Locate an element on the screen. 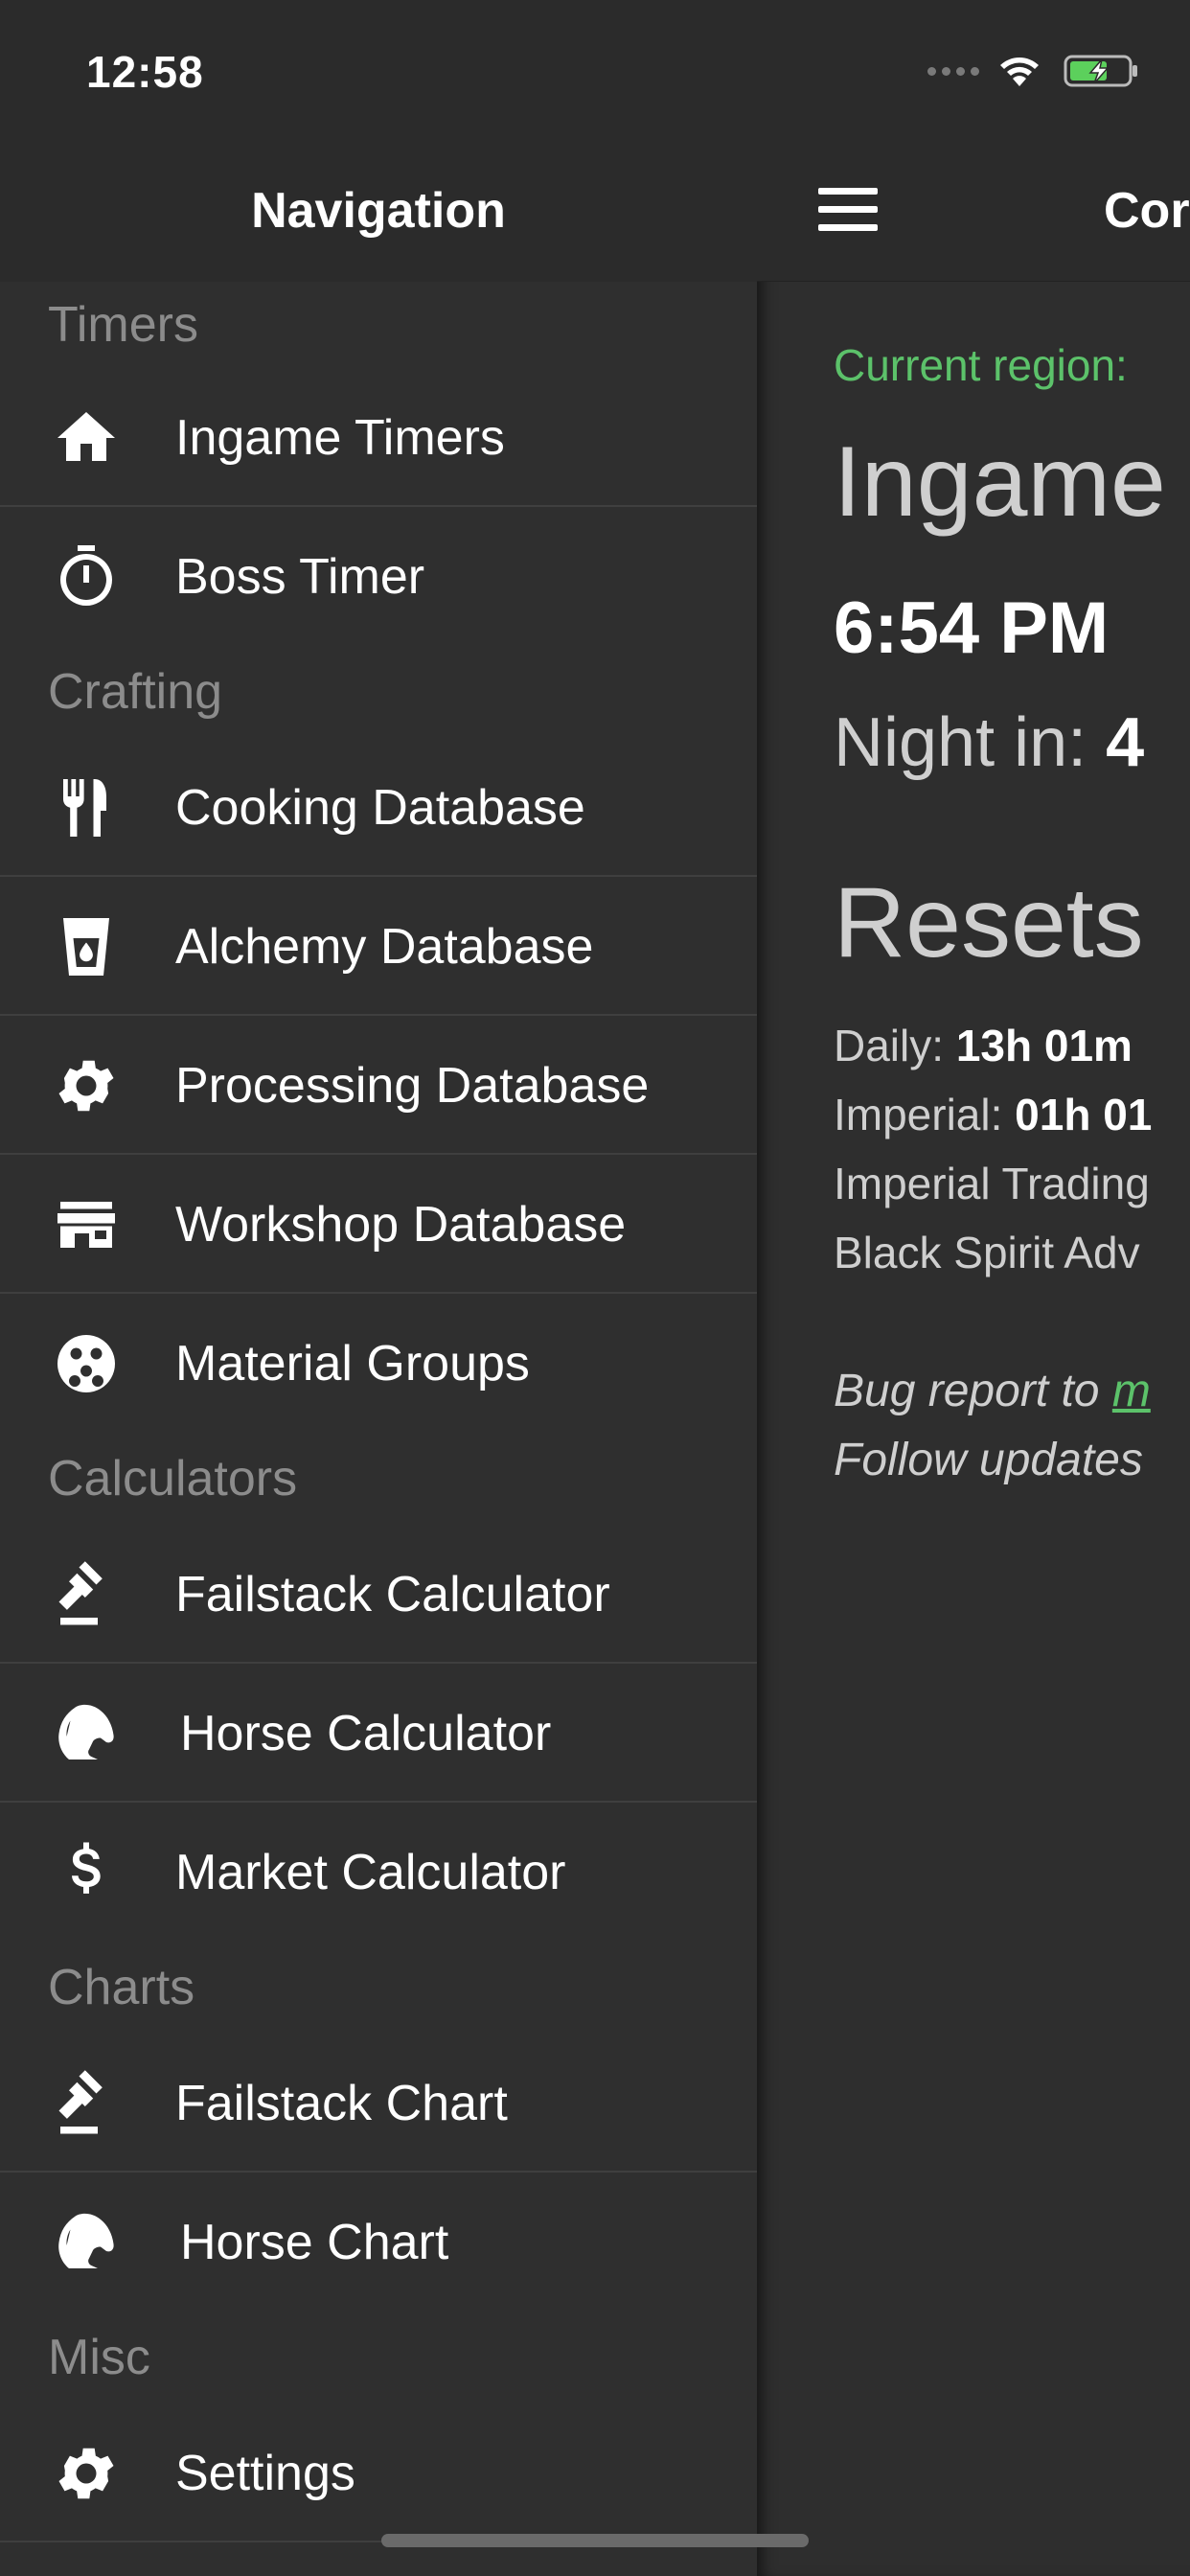 Image resolution: width=1190 pixels, height=2576 pixels. imperial-reset: Imperial: 01h 01 is located at coordinates (993, 1114).